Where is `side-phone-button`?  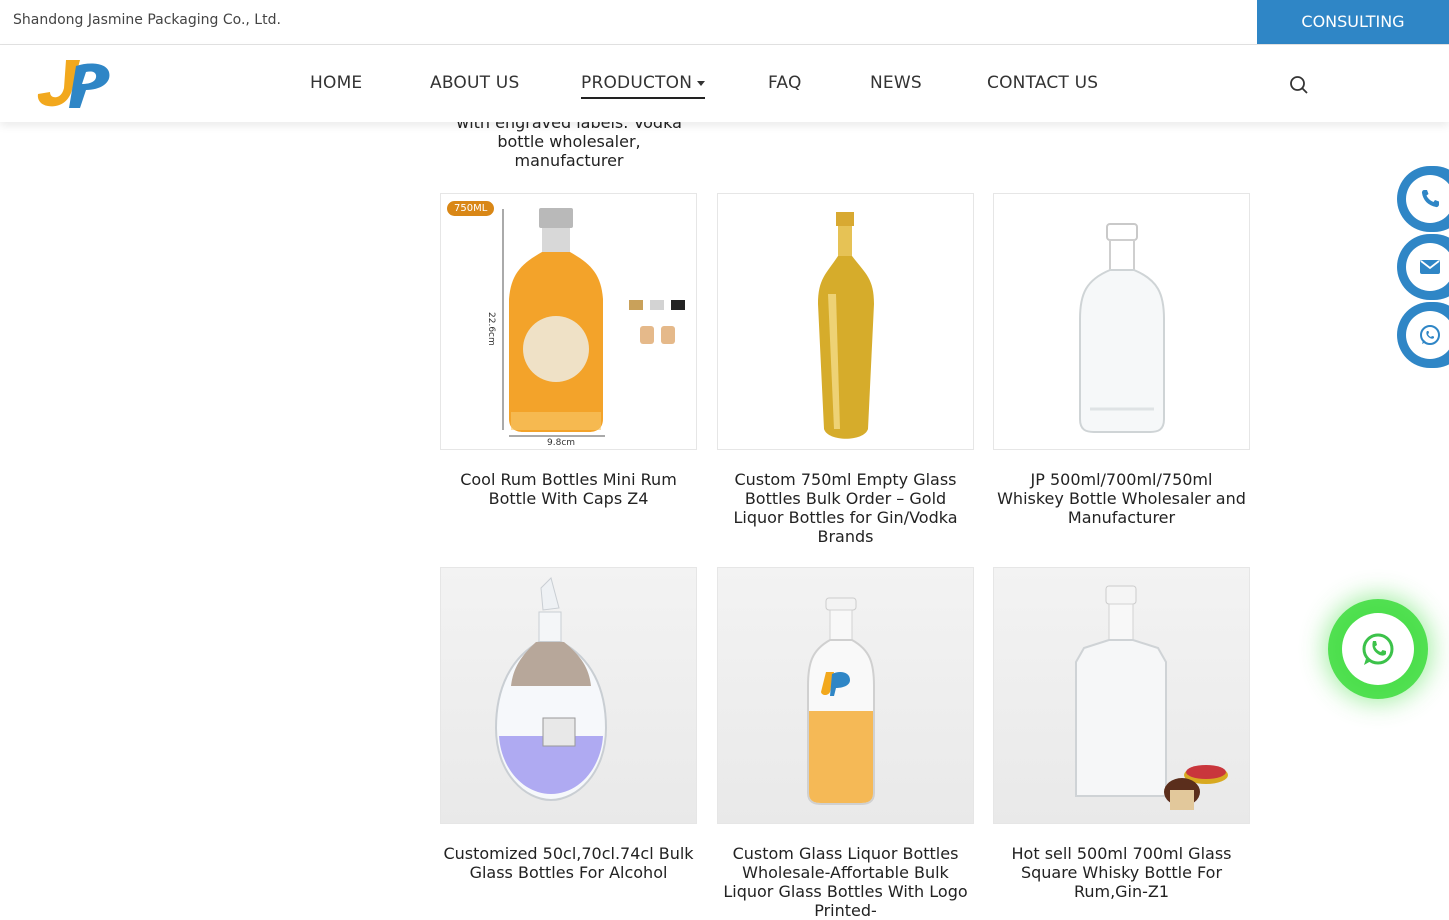
side-phone-button is located at coordinates (1423, 199).